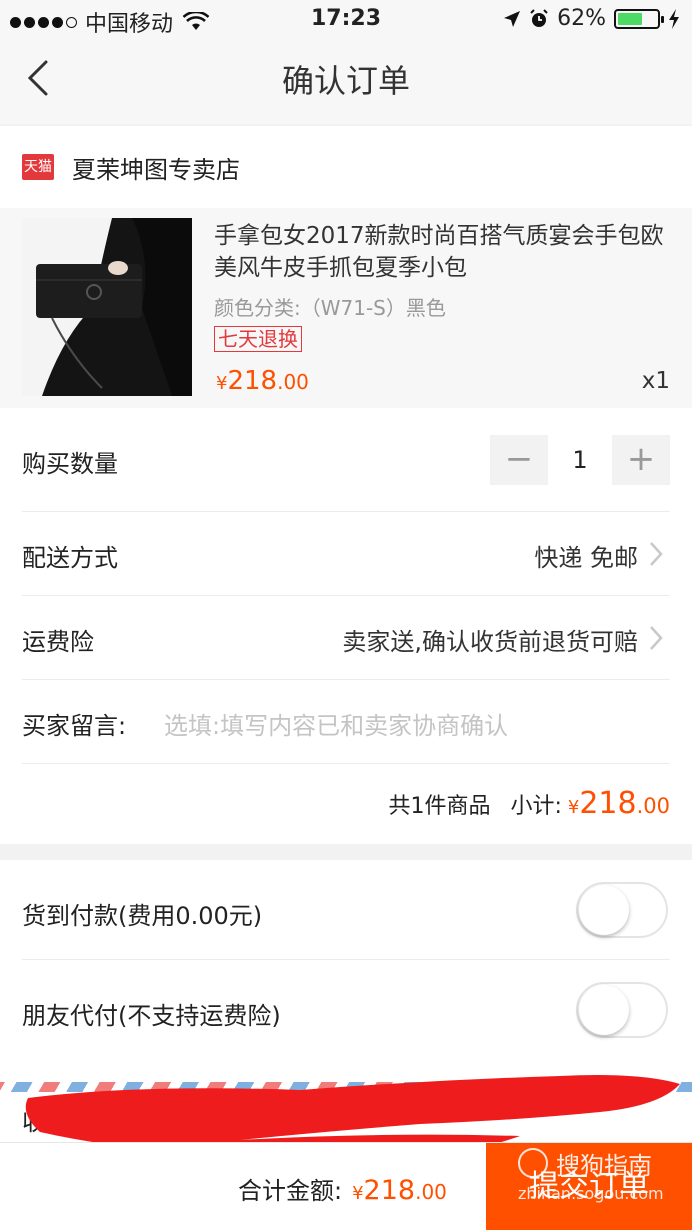 This screenshot has width=692, height=1230. I want to click on status-bar: 中国移动 17:23 62%, so click(346, 20).